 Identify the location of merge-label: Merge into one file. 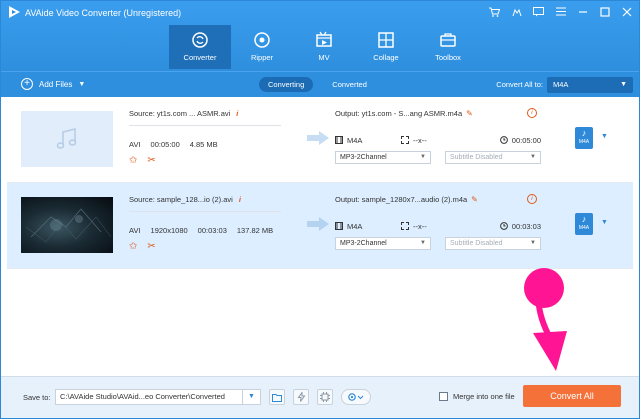
(484, 396).